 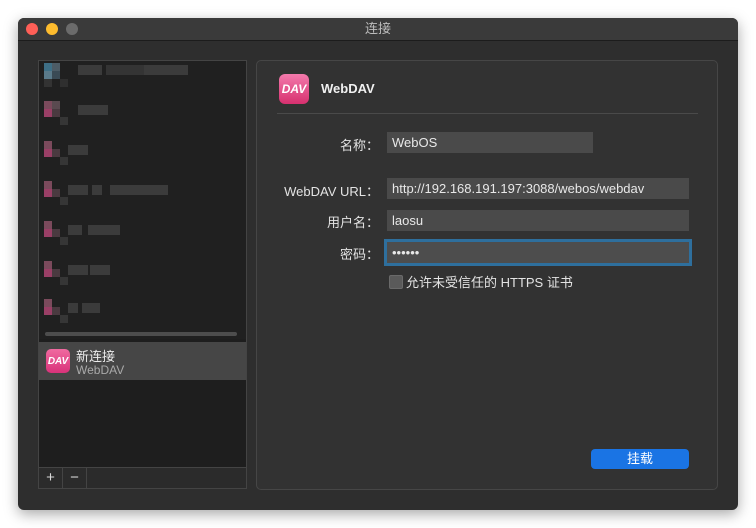 I want to click on username-field, so click(x=538, y=220).